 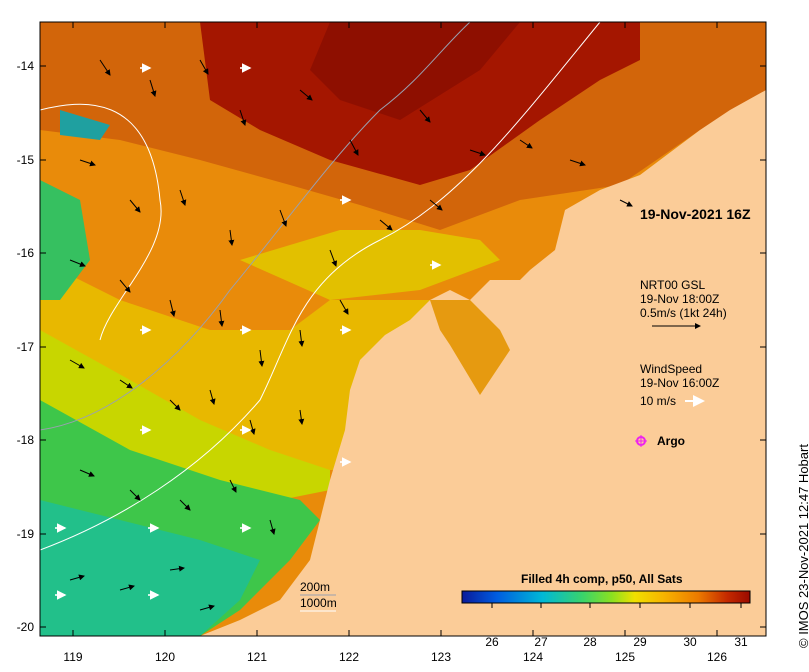 What do you see at coordinates (533, 657) in the screenshot?
I see `x-tick-label: 124` at bounding box center [533, 657].